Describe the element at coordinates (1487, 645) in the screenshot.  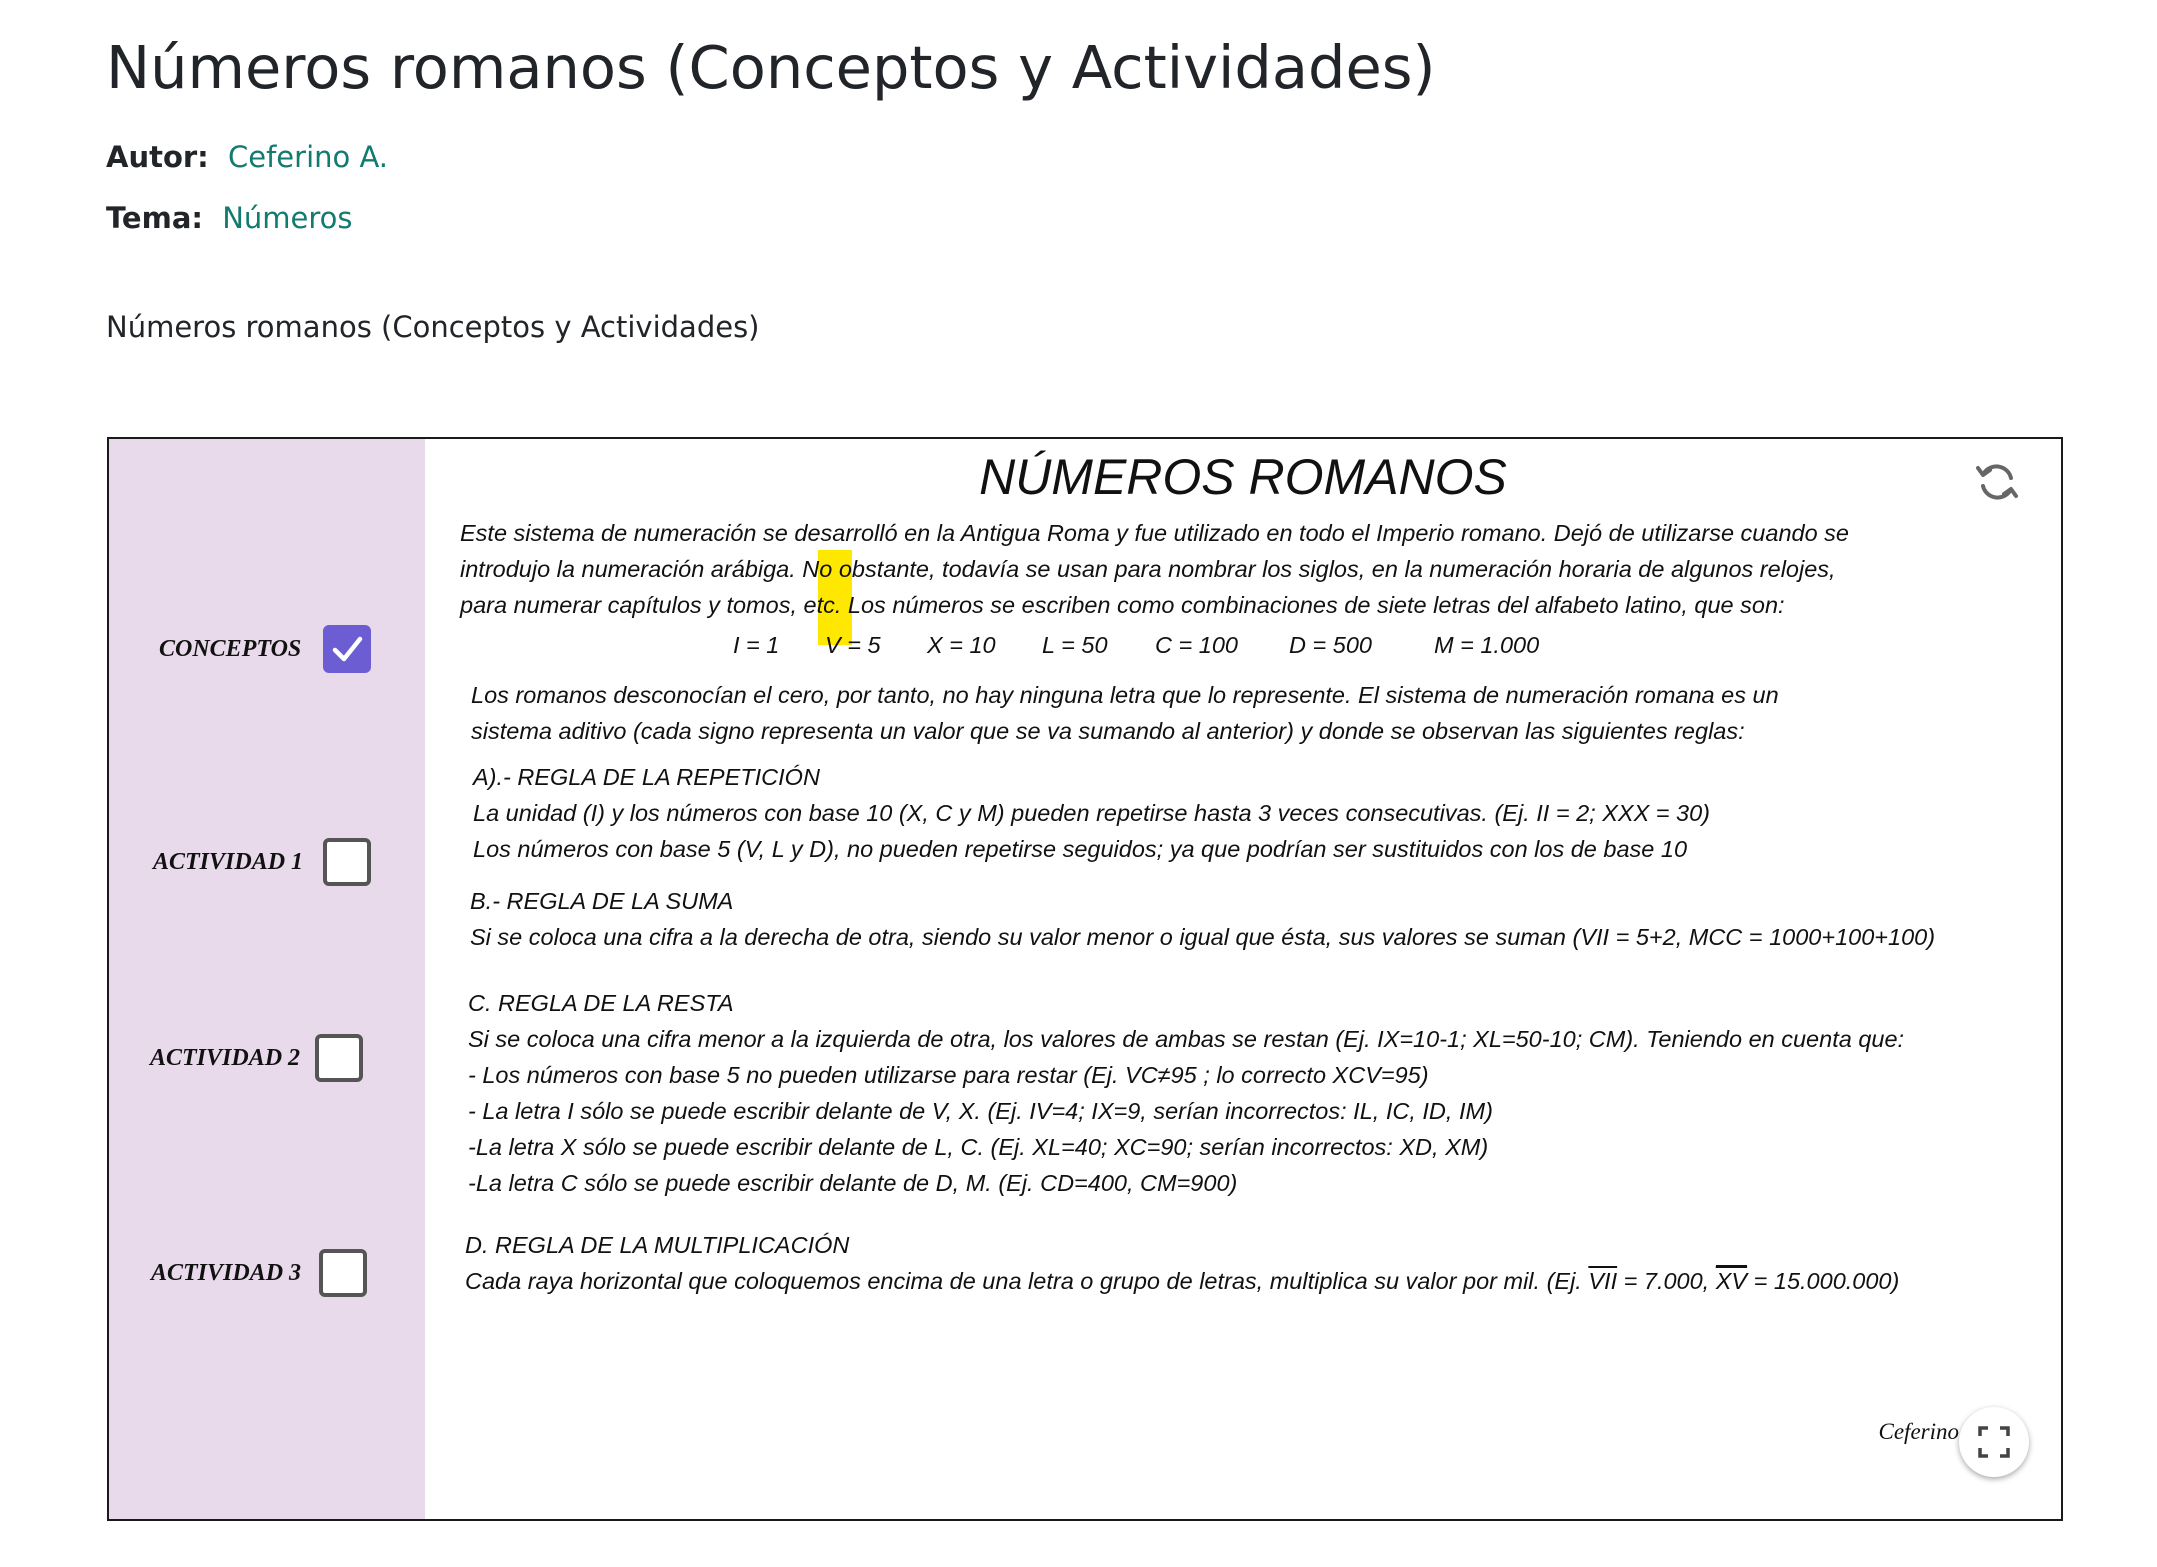
I see `roman-value: M = 1.000` at that location.